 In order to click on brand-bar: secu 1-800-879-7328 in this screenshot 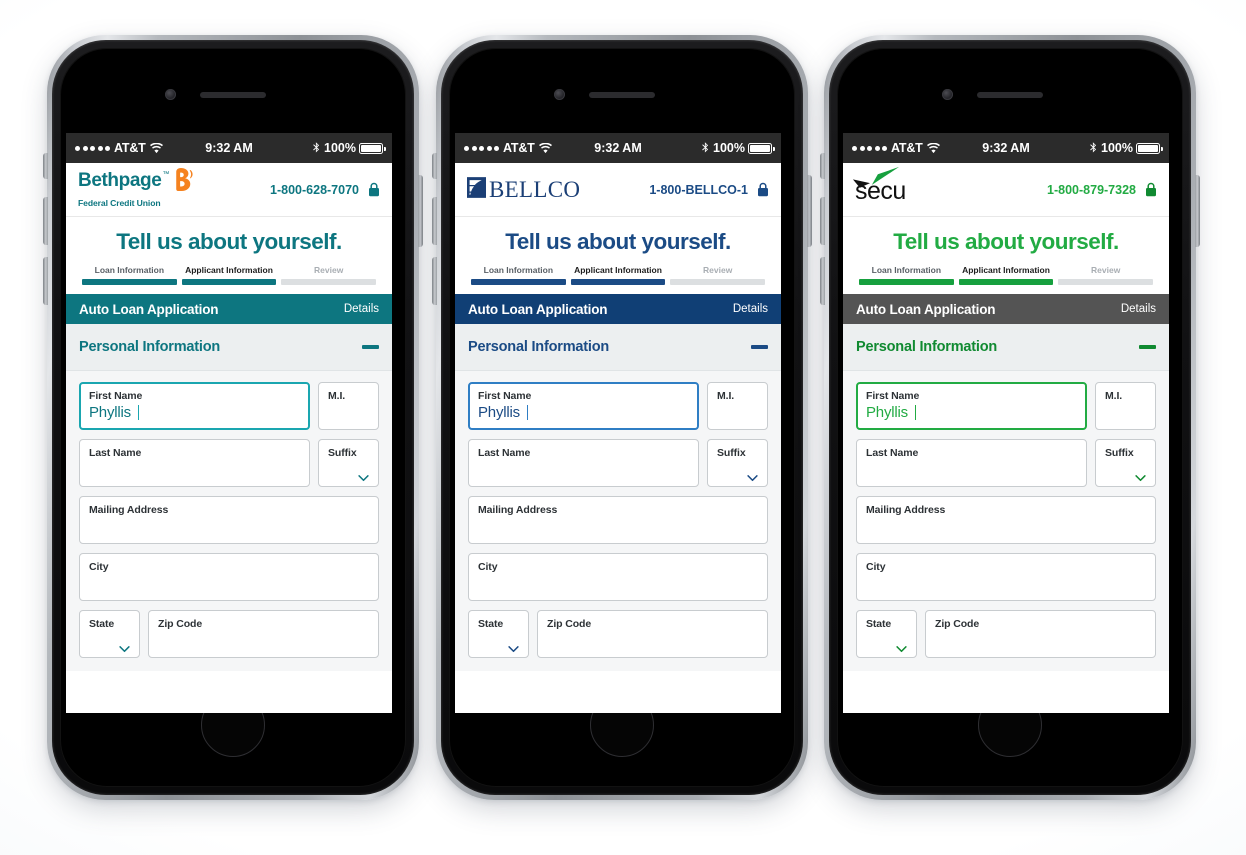, I will do `click(1006, 190)`.